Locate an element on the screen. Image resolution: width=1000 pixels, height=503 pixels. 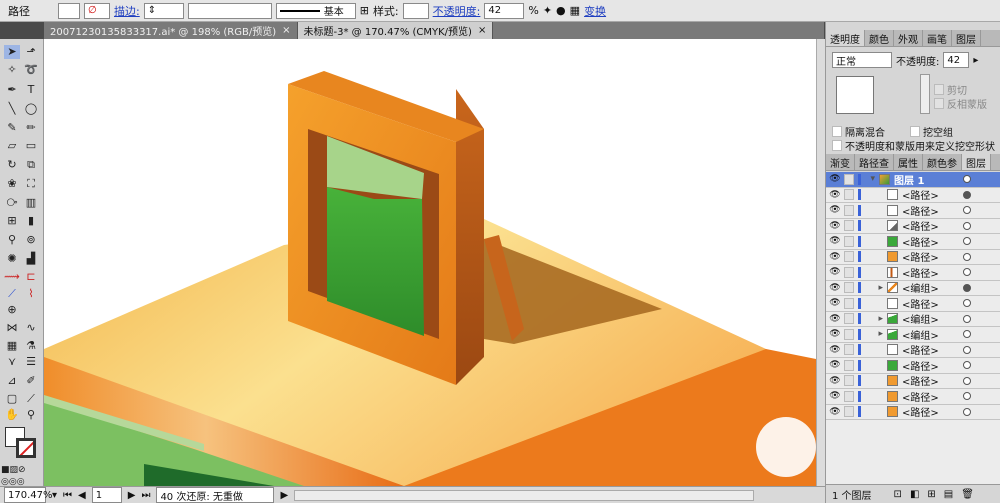
opacity-arrow-icon: ▸ is located at coordinates (975, 60).